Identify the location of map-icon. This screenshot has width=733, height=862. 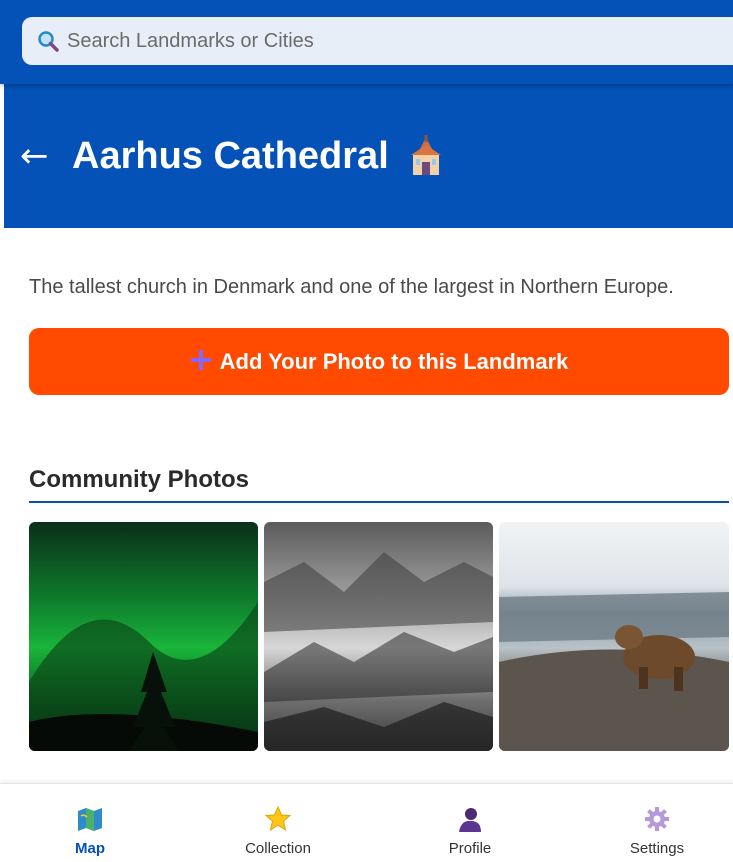
(90, 819).